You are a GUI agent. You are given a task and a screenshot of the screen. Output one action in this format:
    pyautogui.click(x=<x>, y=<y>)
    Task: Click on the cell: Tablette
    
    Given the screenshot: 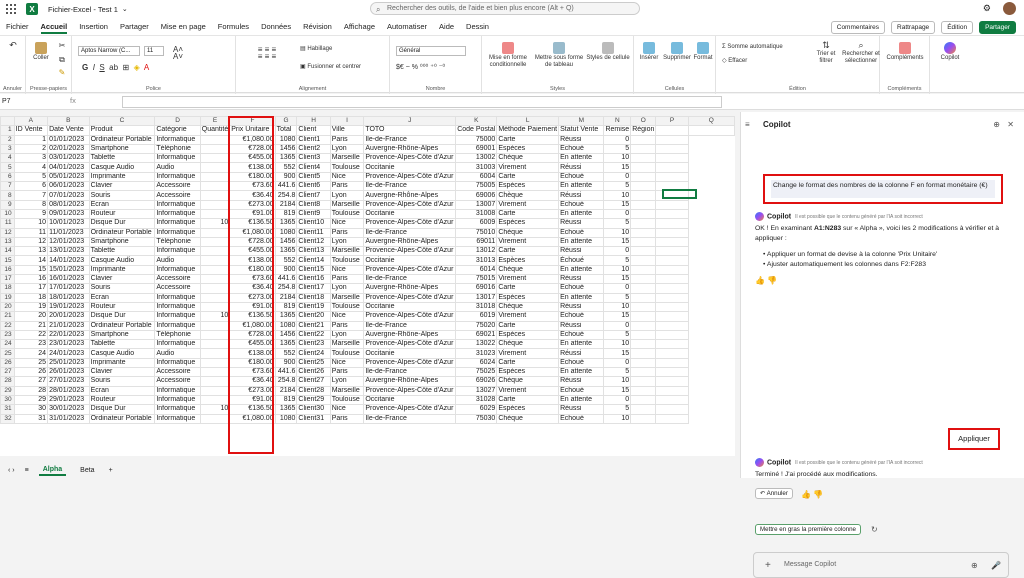 What is the action you would take?
    pyautogui.click(x=122, y=344)
    